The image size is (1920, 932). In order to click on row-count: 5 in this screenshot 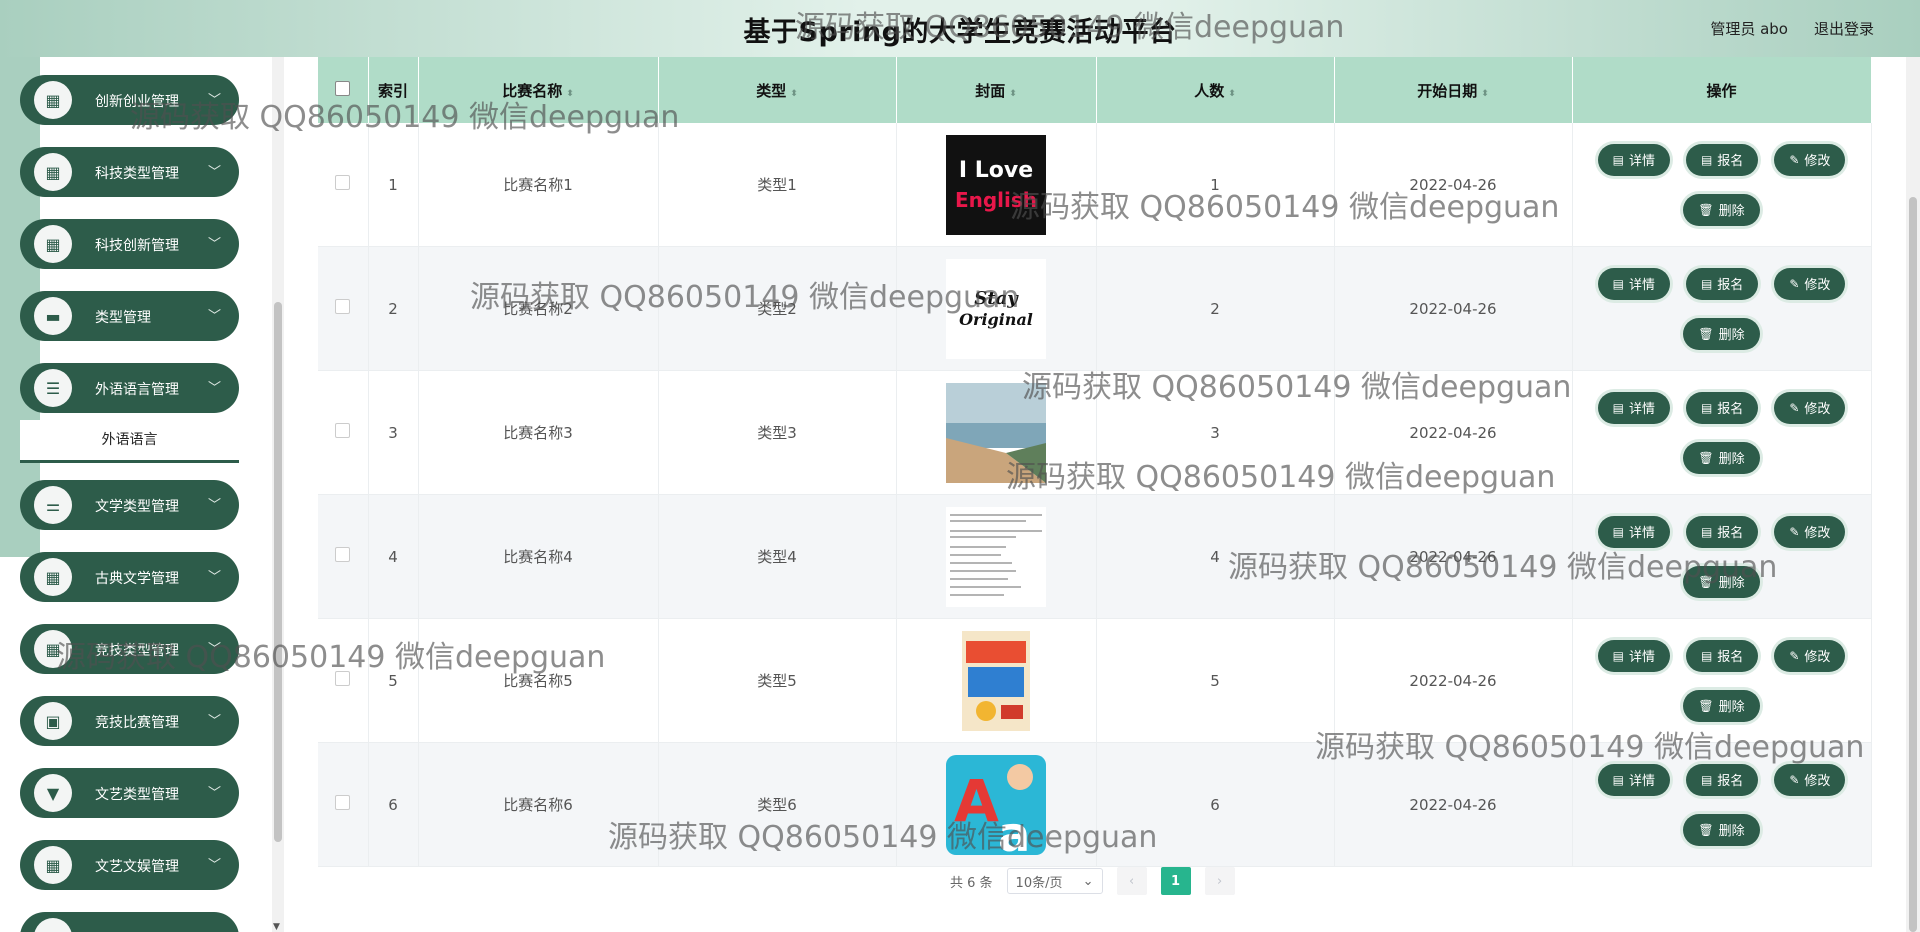, I will do `click(1215, 680)`.